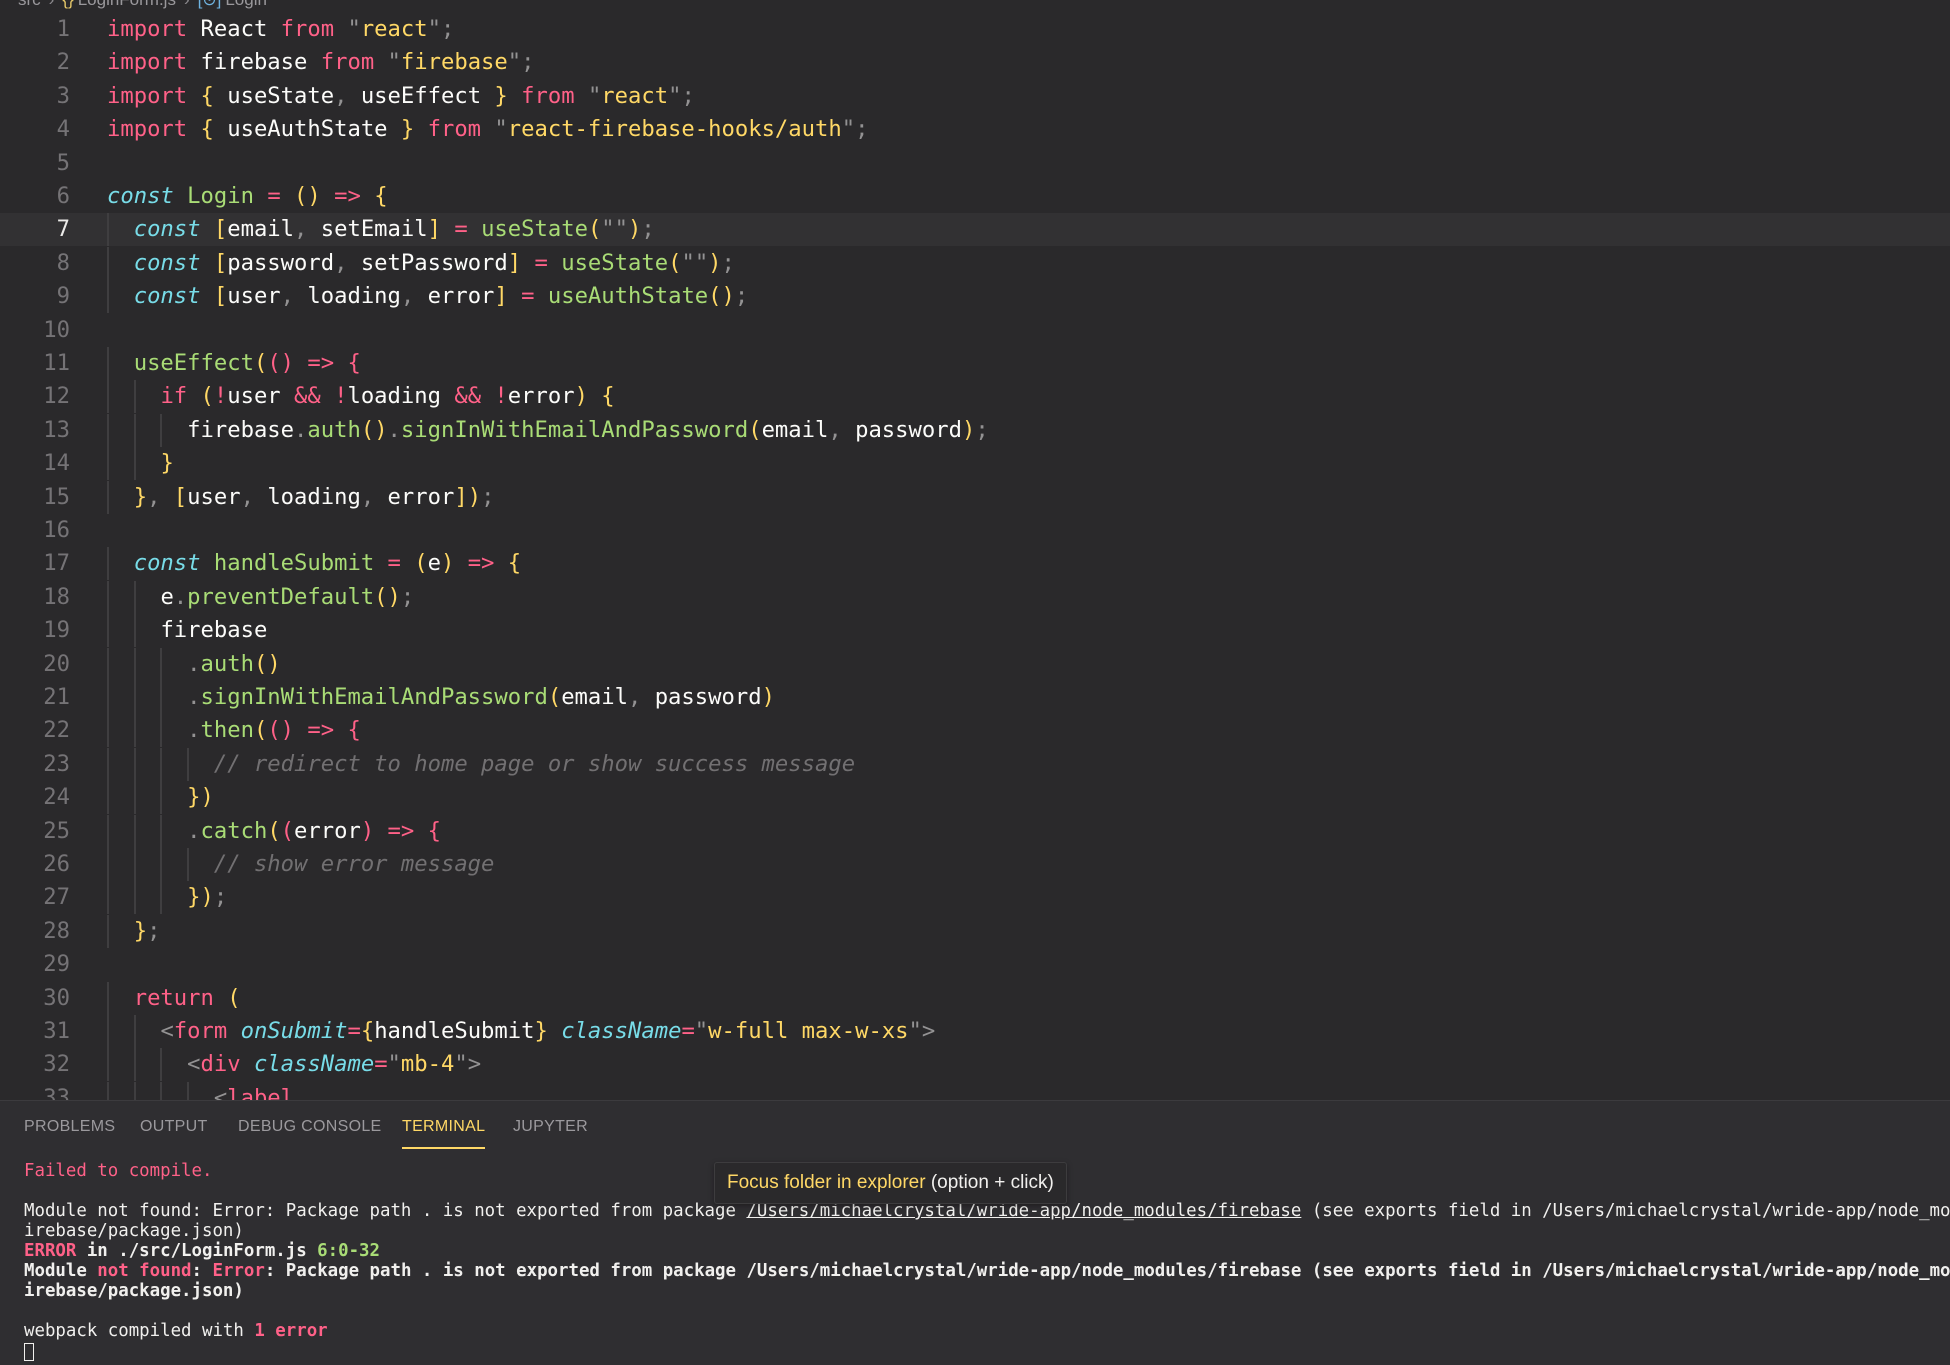 The image size is (1950, 1365). What do you see at coordinates (56, 830) in the screenshot?
I see `line-number: 25` at bounding box center [56, 830].